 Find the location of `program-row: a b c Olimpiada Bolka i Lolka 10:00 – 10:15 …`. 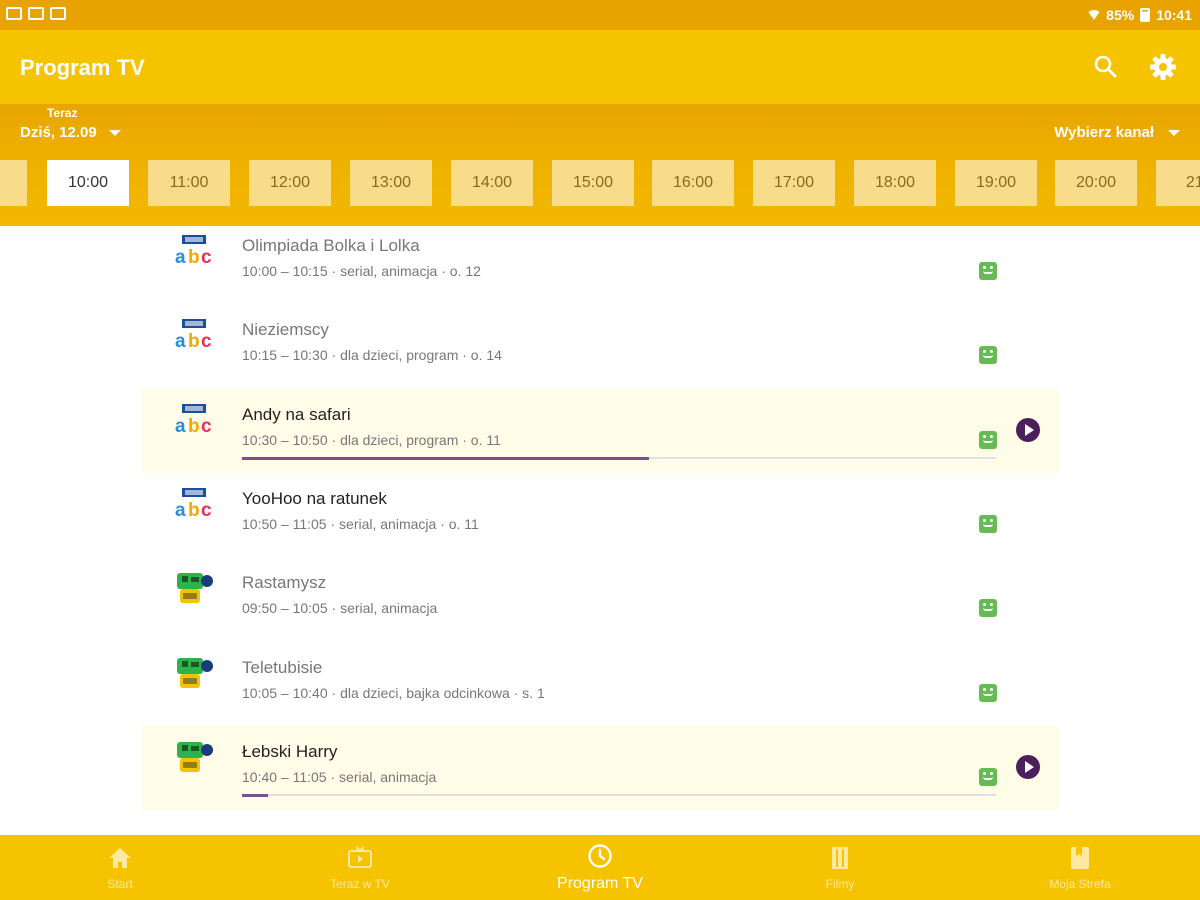

program-row: a b c Olimpiada Bolka i Lolka 10:00 – 10:15 … is located at coordinates (601, 265).